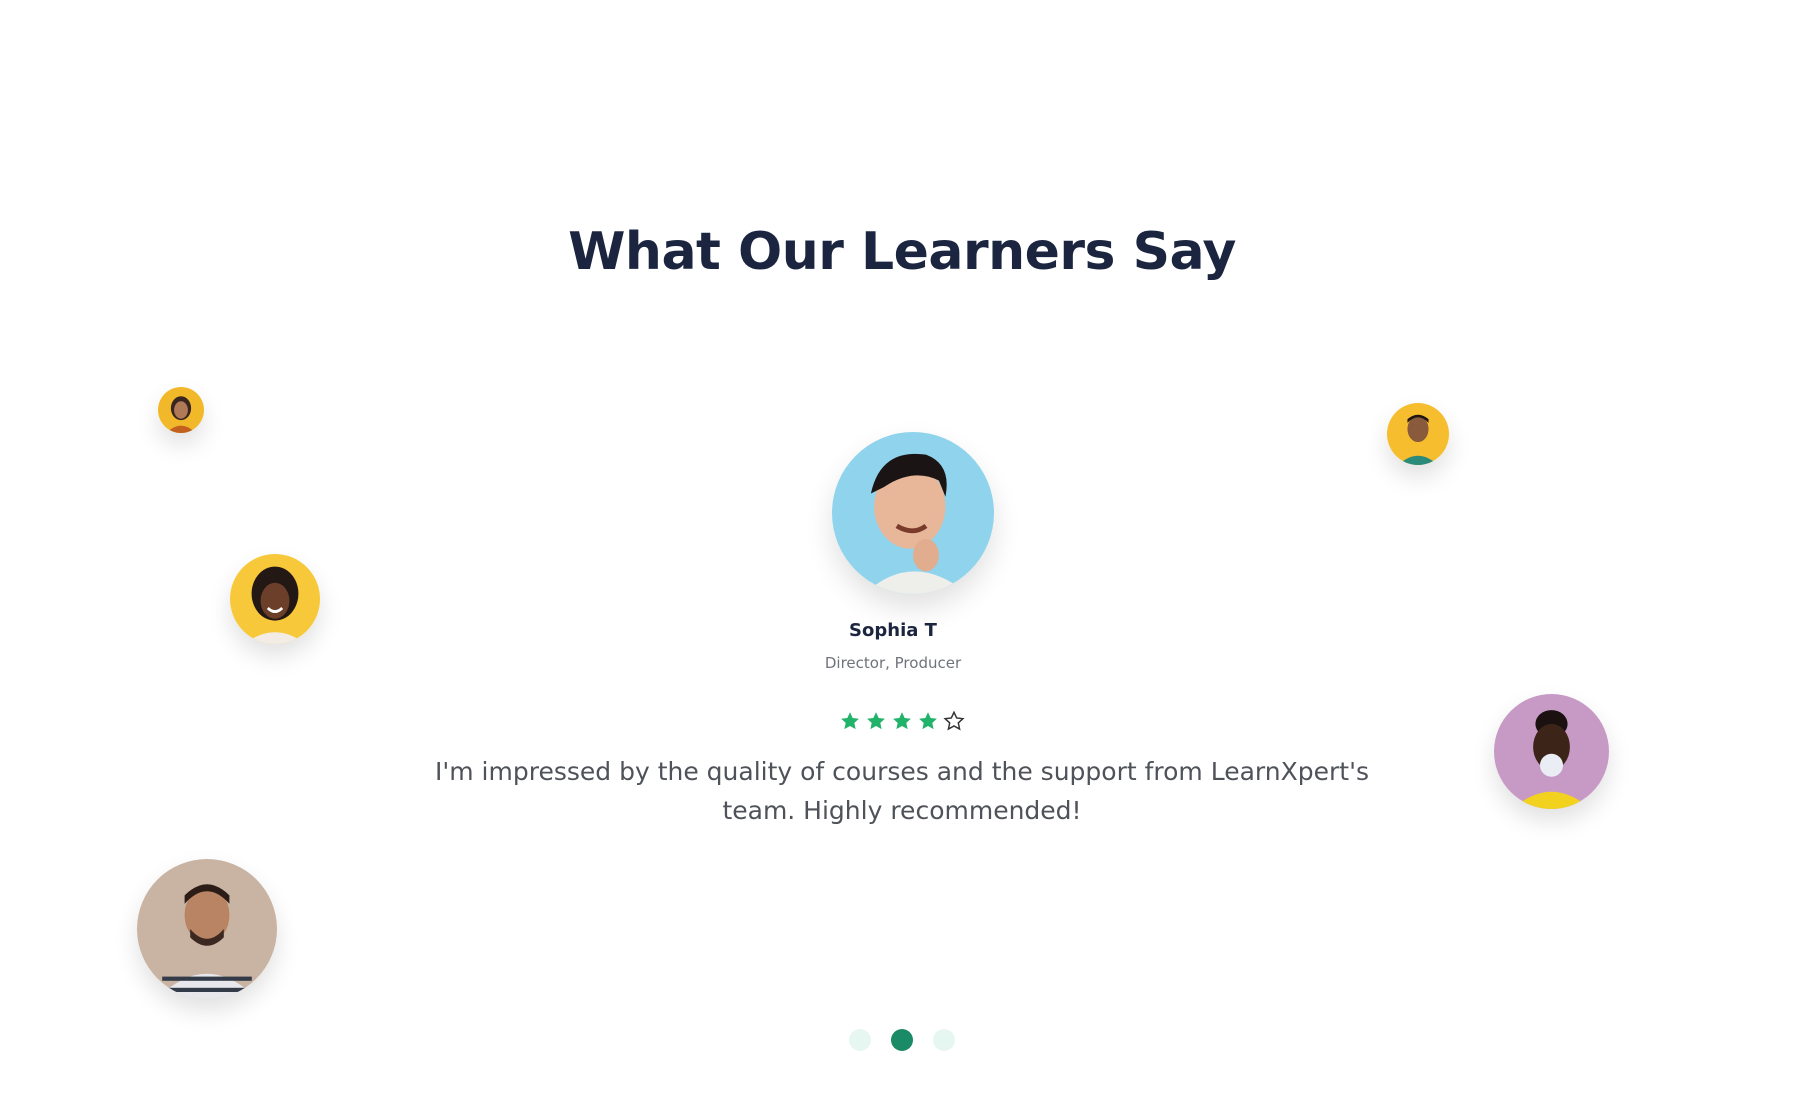  What do you see at coordinates (913, 513) in the screenshot?
I see `testimonial-avatar` at bounding box center [913, 513].